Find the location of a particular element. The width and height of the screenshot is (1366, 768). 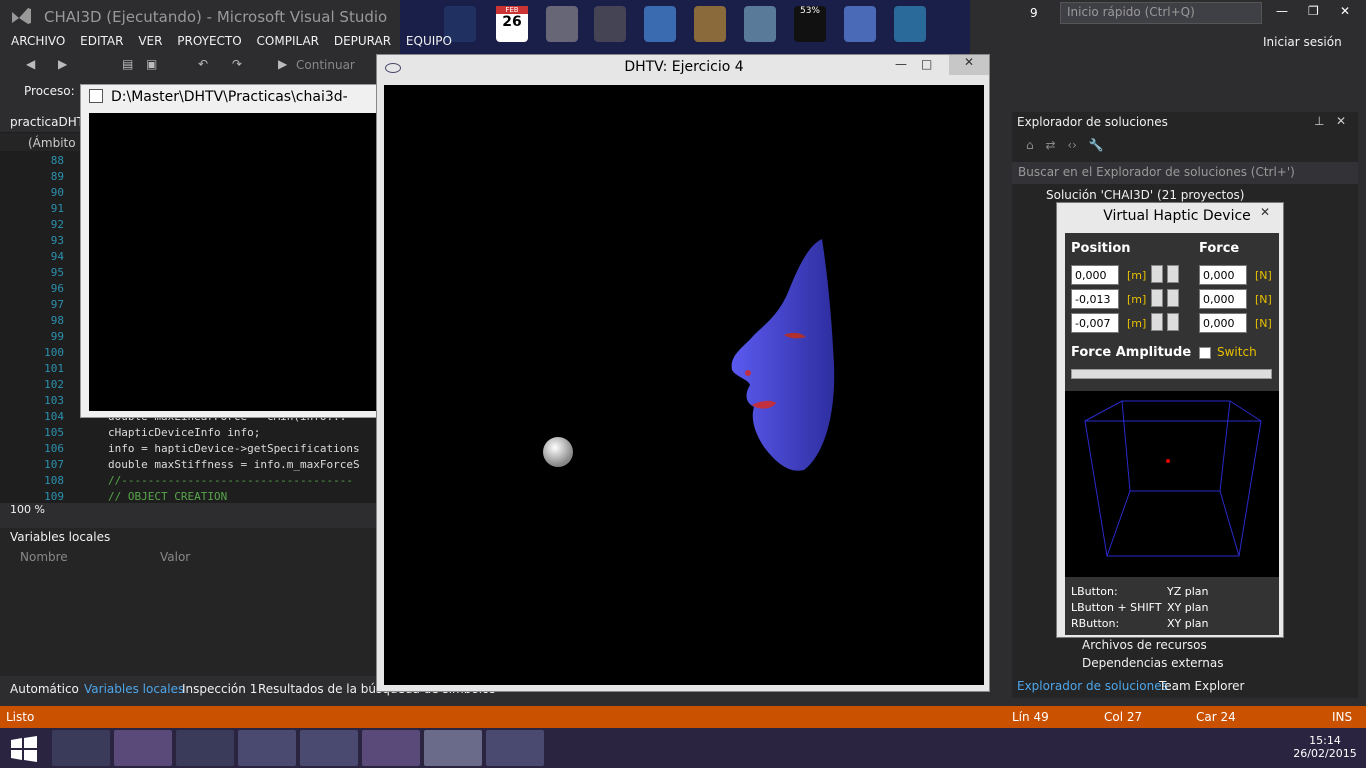

calendar-day: 26 is located at coordinates (512, 22).